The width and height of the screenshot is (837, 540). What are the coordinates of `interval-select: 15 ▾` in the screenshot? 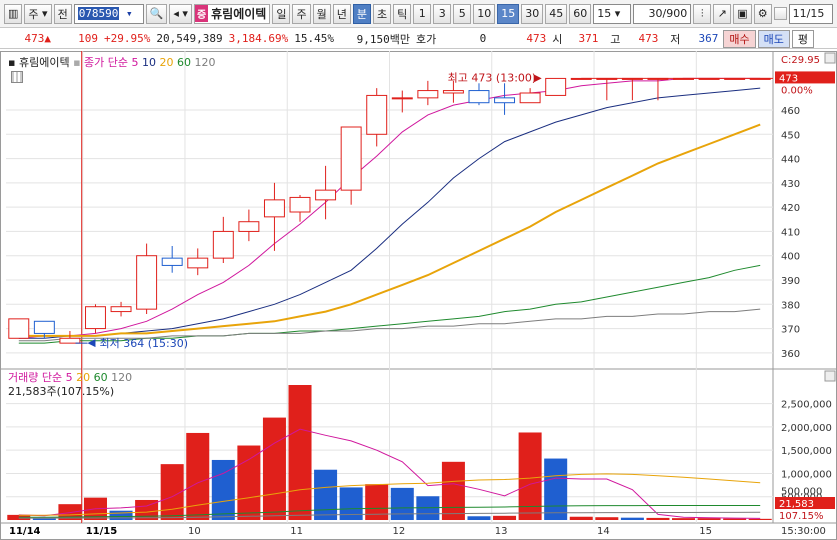 It's located at (612, 13).